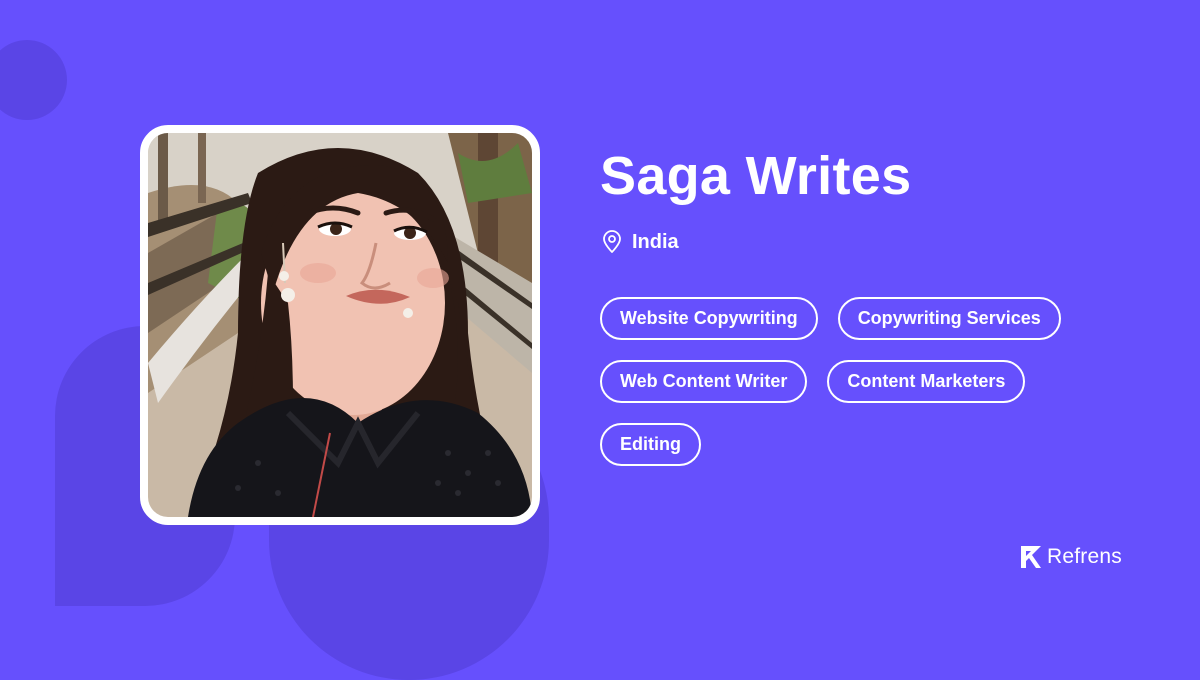 The height and width of the screenshot is (680, 1200). I want to click on skill-tag-website-copywriting: Website Copywriting, so click(709, 318).